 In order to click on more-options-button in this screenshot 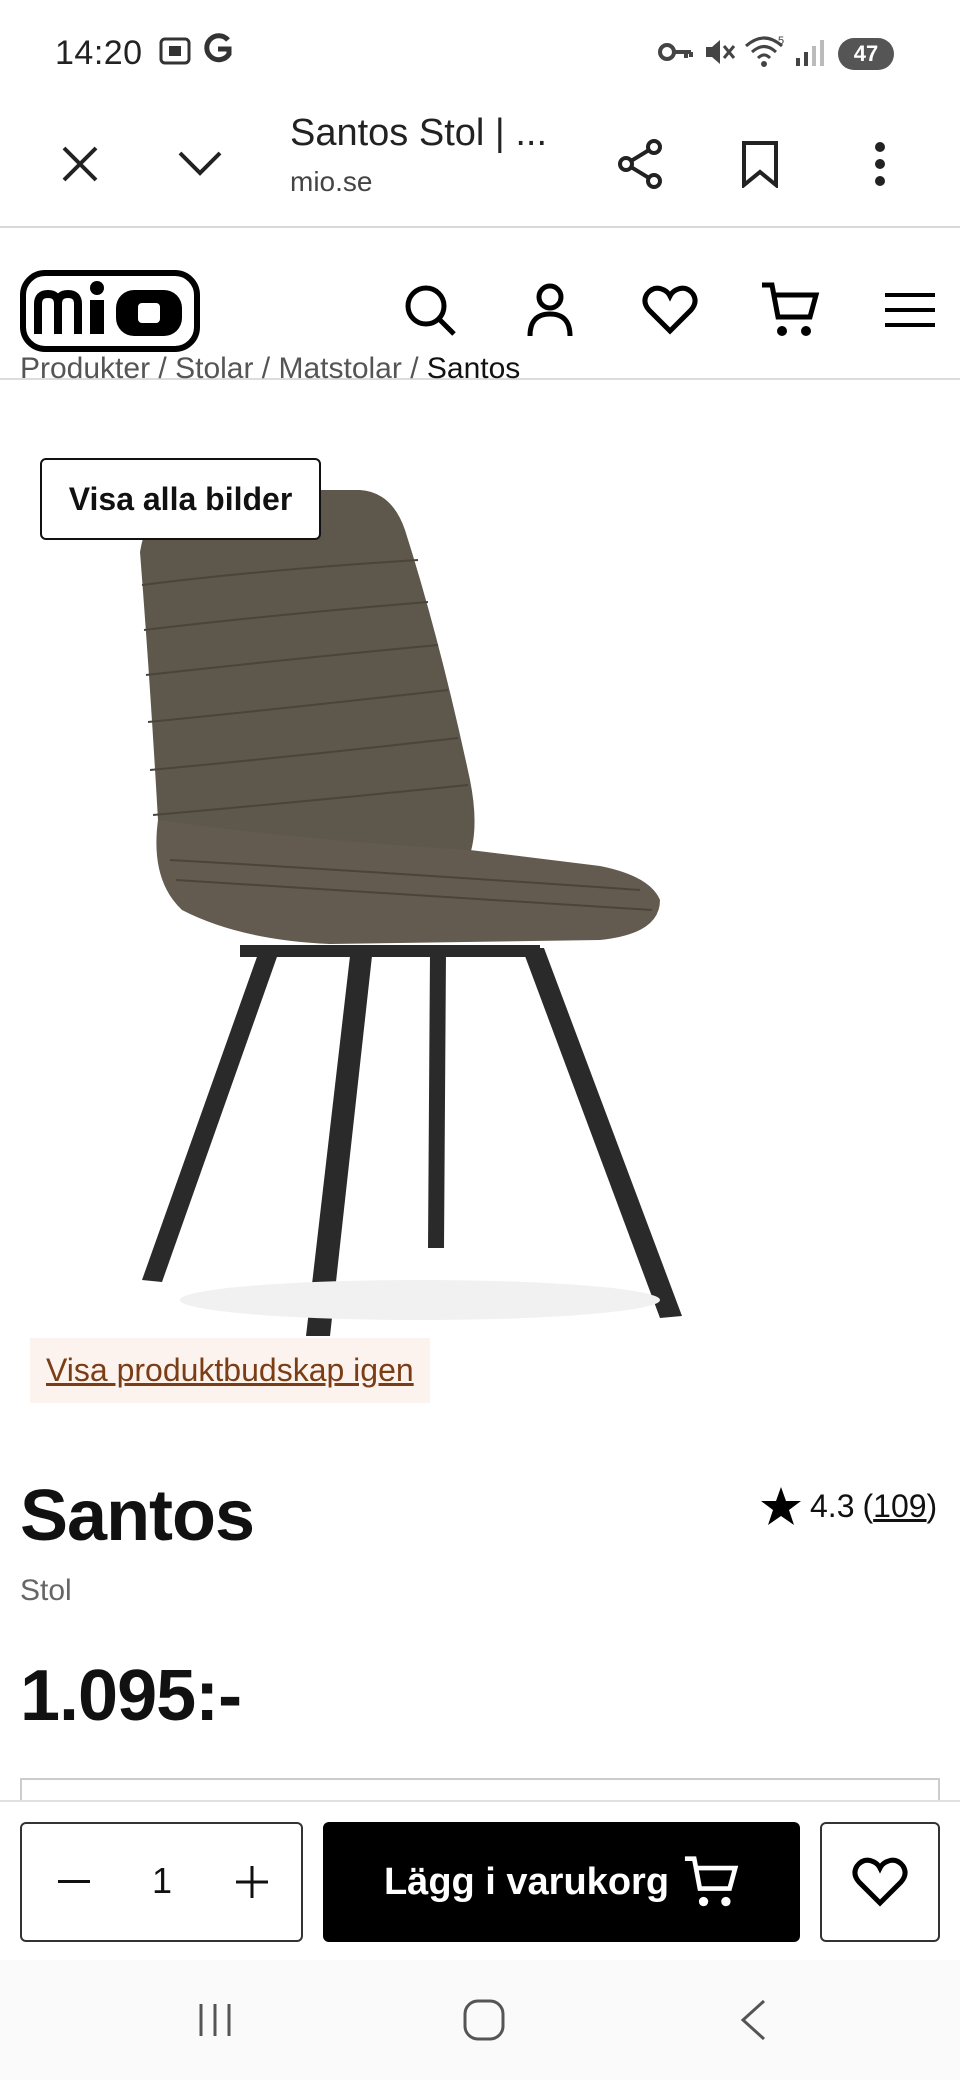, I will do `click(880, 164)`.